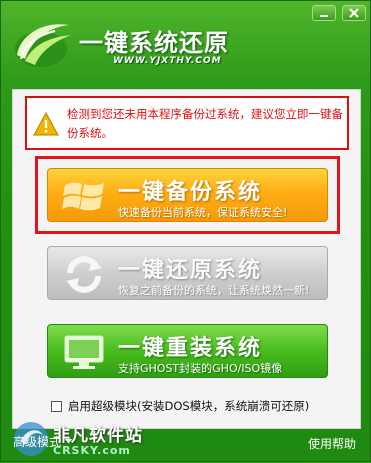 The height and width of the screenshot is (463, 371). Describe the element at coordinates (154, 42) in the screenshot. I see `app-title: 一键系统还原` at that location.